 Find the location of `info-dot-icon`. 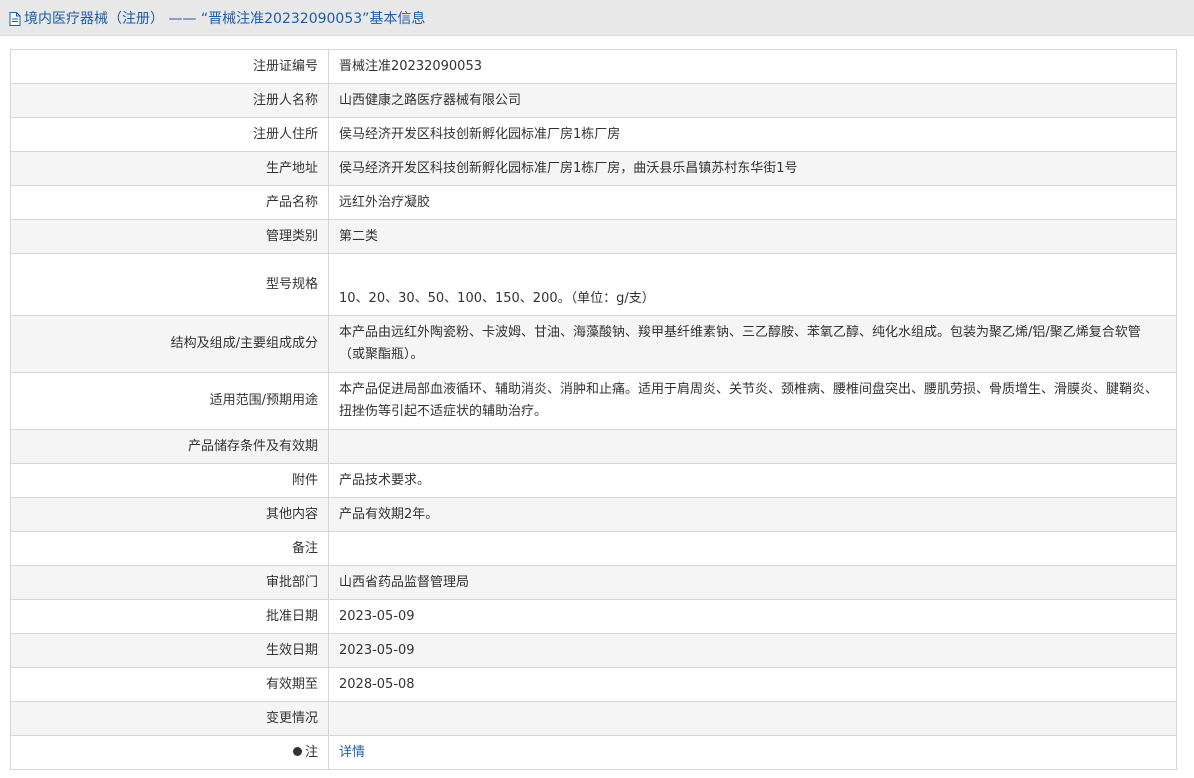

info-dot-icon is located at coordinates (297, 751).